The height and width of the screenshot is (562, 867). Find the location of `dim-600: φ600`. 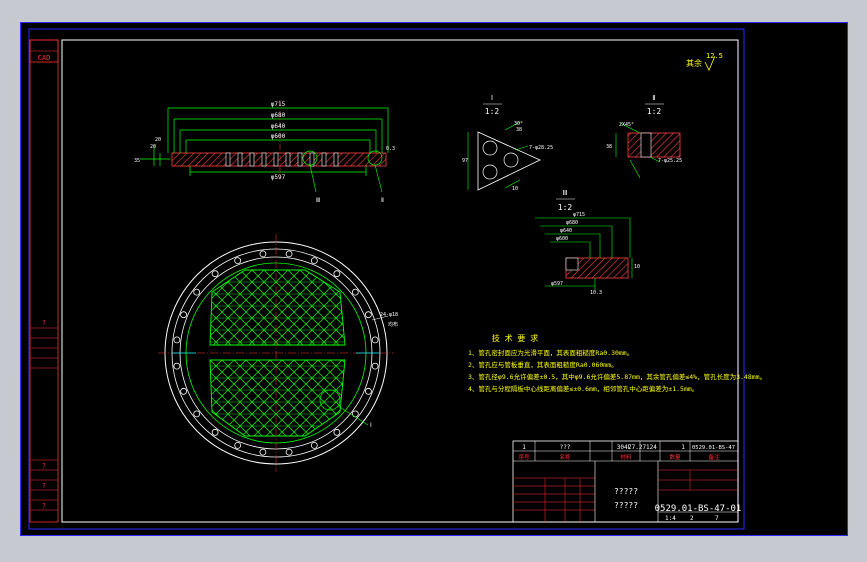

dim-600: φ600 is located at coordinates (278, 136).